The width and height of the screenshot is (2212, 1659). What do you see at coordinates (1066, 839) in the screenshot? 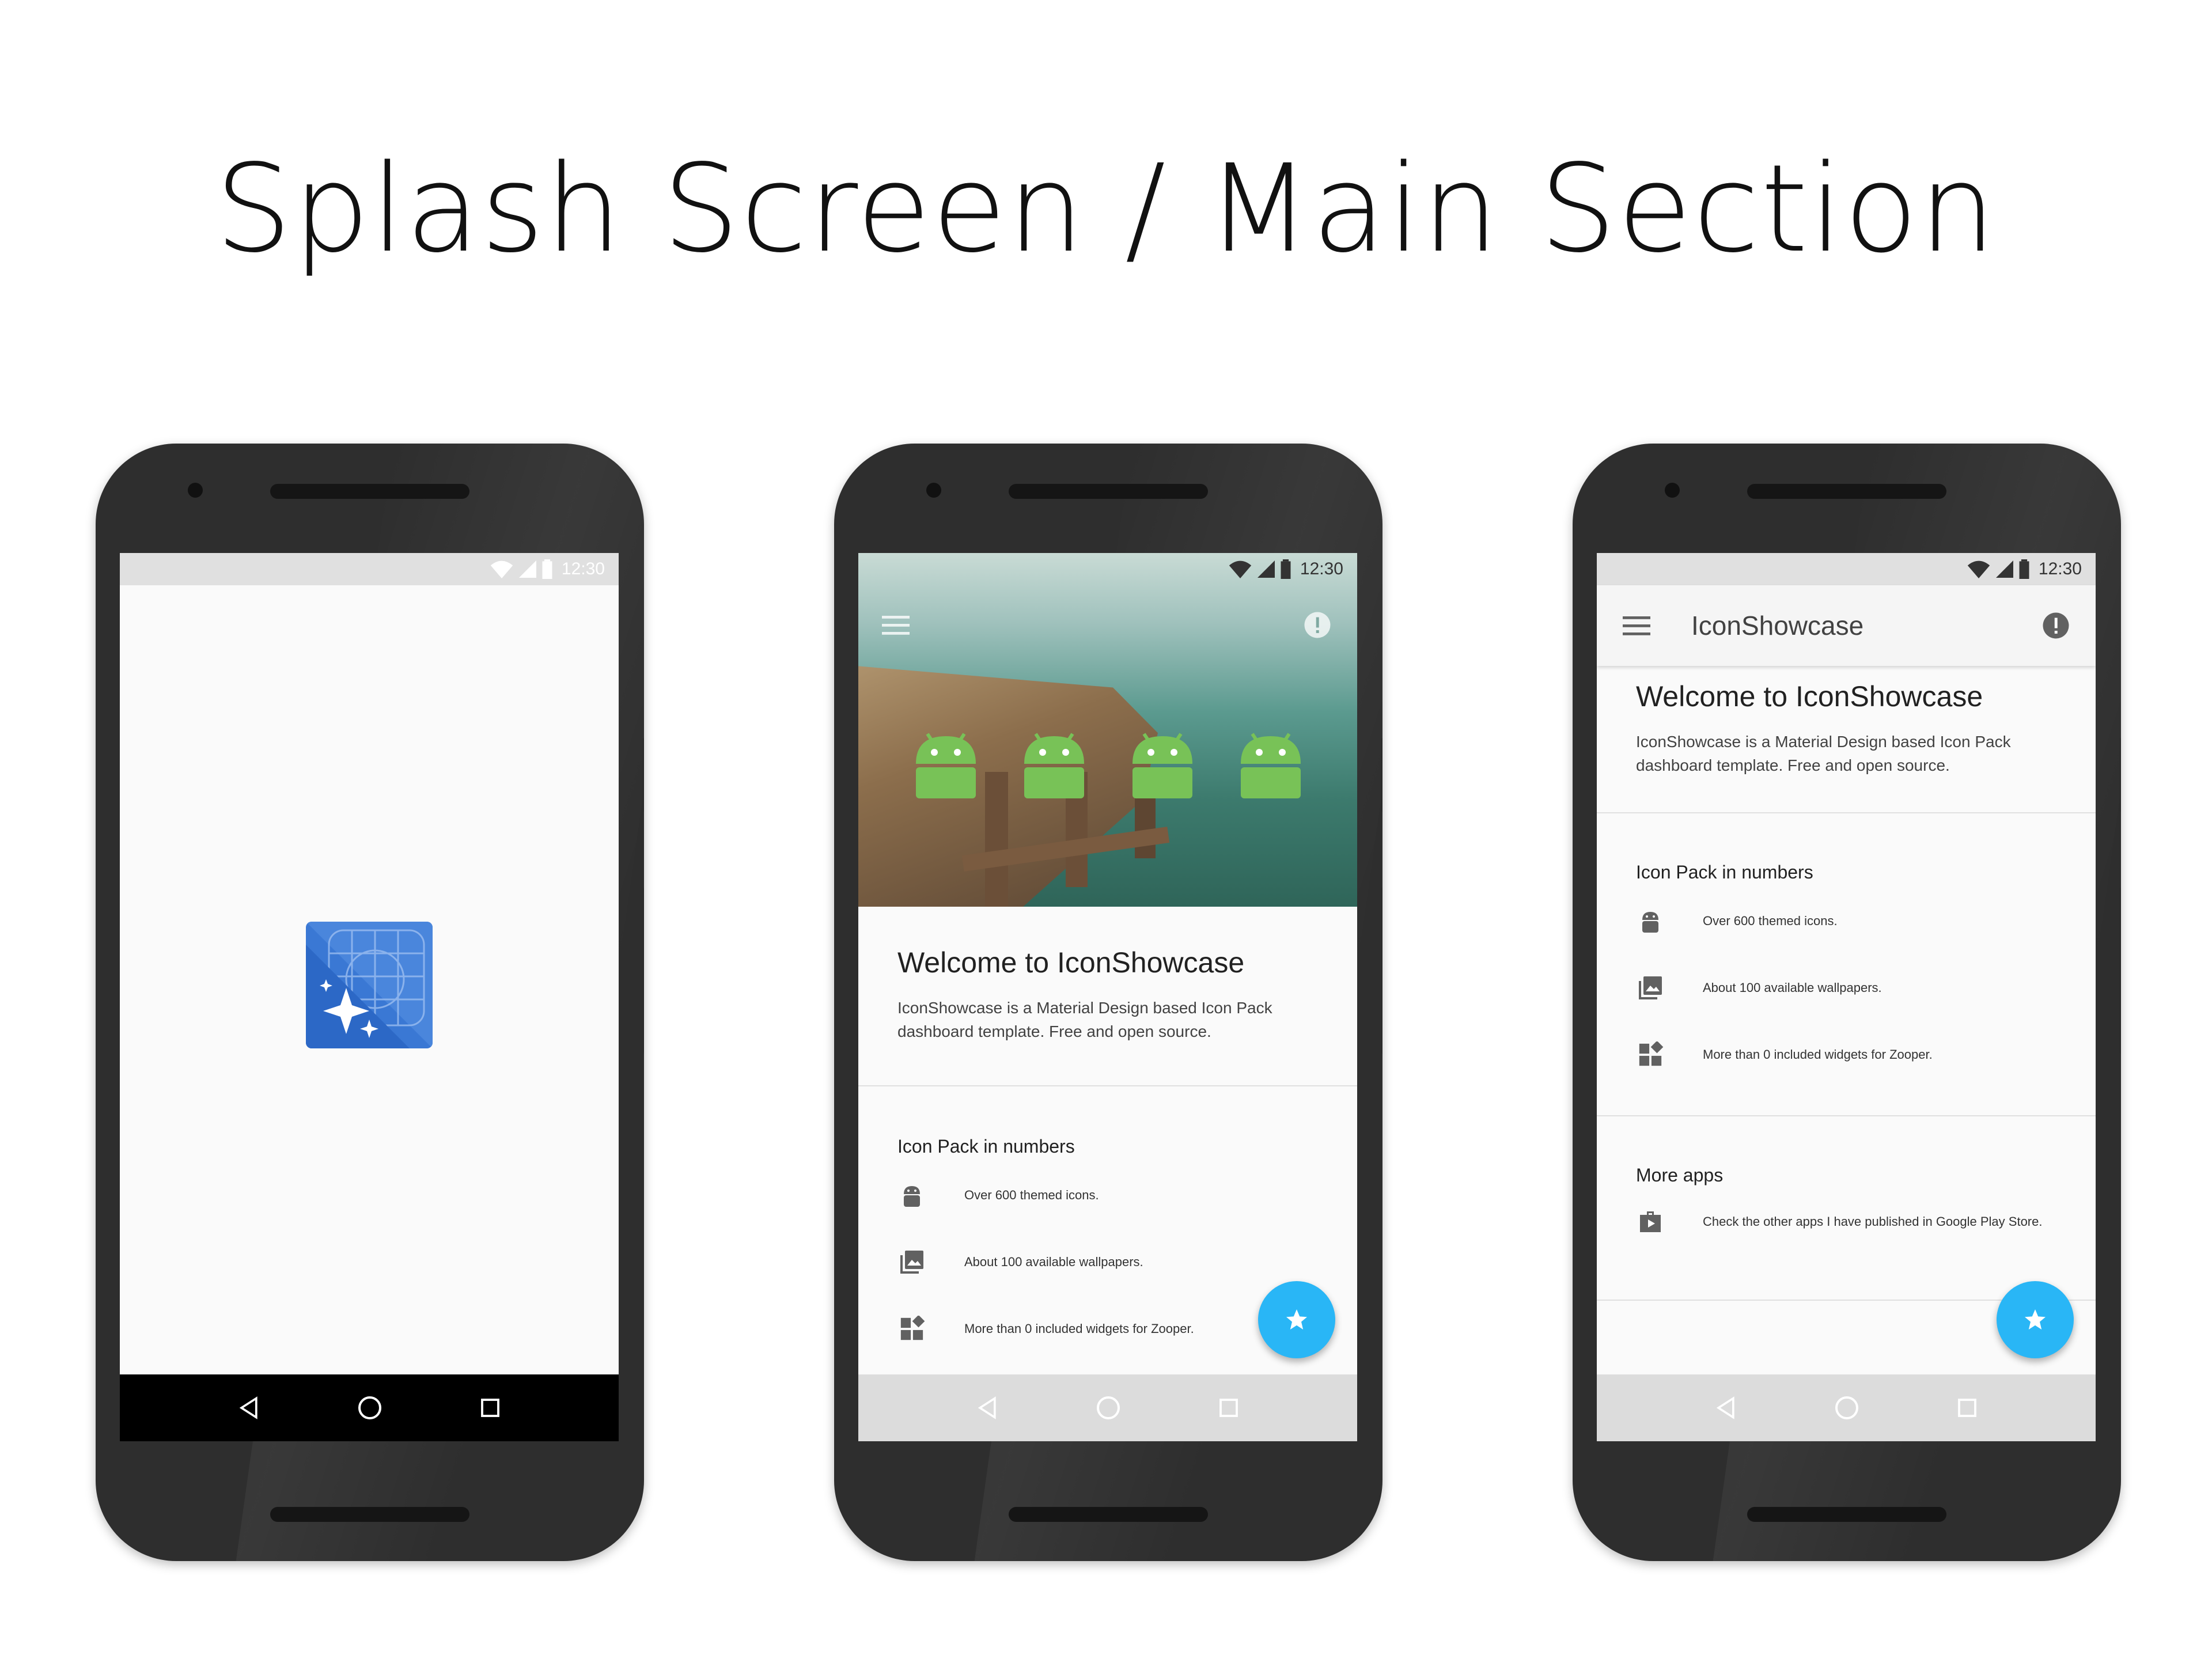
I see `pier-legs` at bounding box center [1066, 839].